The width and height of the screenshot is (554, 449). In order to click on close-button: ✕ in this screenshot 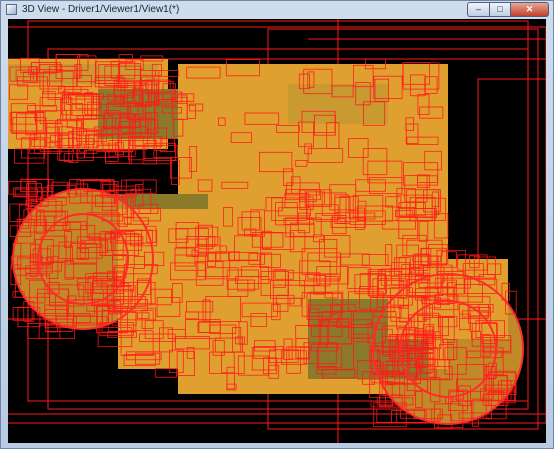, I will do `click(530, 9)`.